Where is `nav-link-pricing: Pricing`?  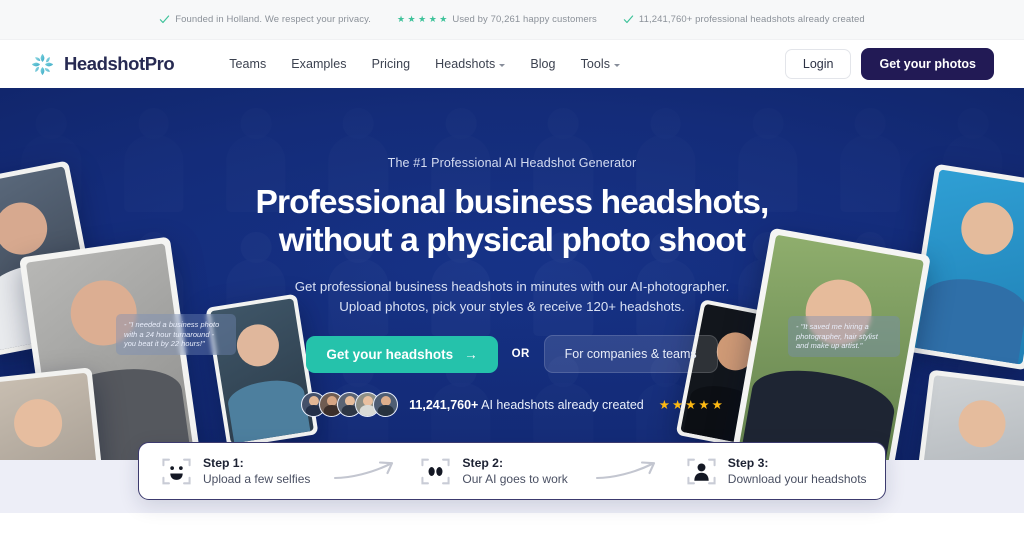
nav-link-pricing: Pricing is located at coordinates (391, 64).